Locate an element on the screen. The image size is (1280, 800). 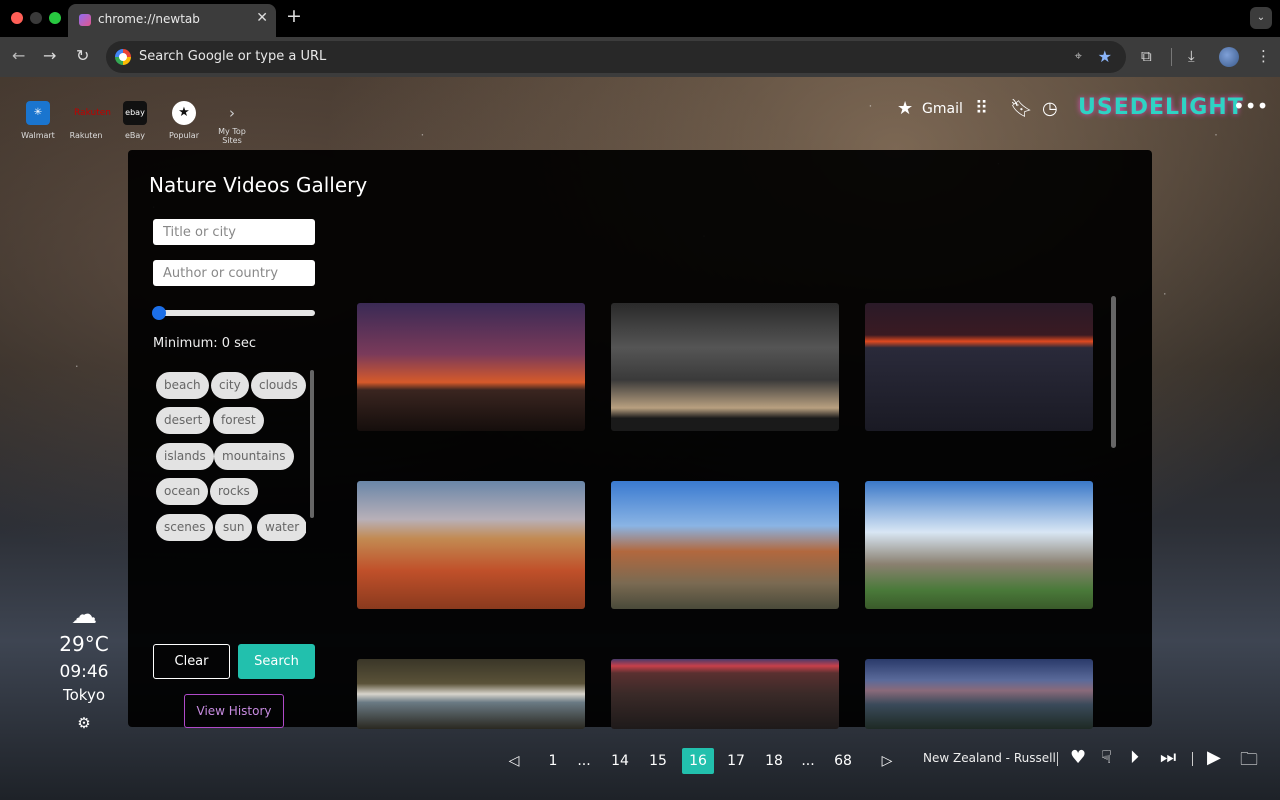
tab-close-icon: ✕ is located at coordinates (262, 18).